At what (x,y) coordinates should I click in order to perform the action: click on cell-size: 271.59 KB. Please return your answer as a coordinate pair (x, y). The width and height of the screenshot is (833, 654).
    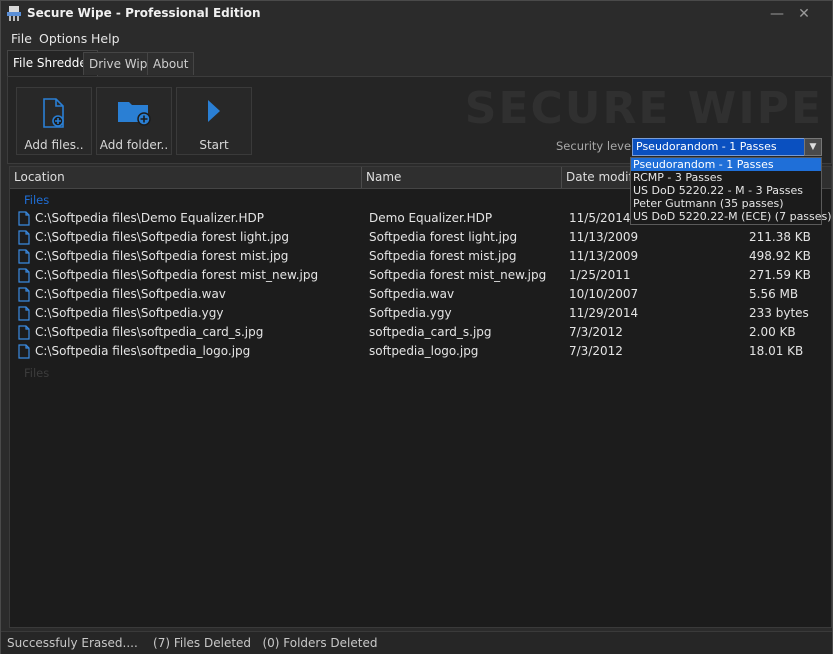
    Looking at the image, I should click on (780, 275).